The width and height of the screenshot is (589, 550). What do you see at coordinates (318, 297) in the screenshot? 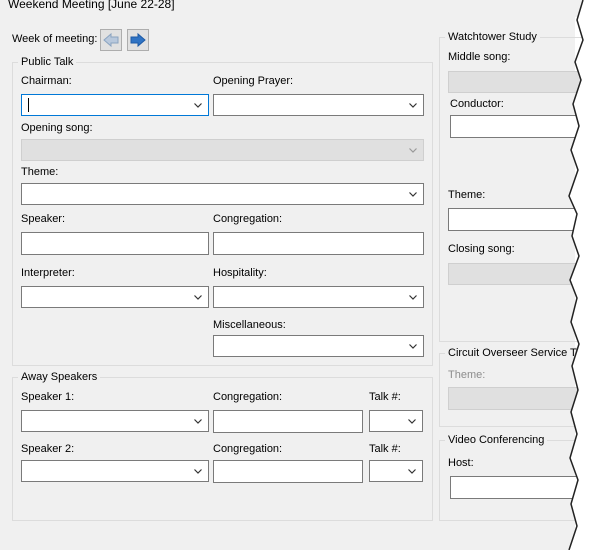
I see `hospitality-combo` at bounding box center [318, 297].